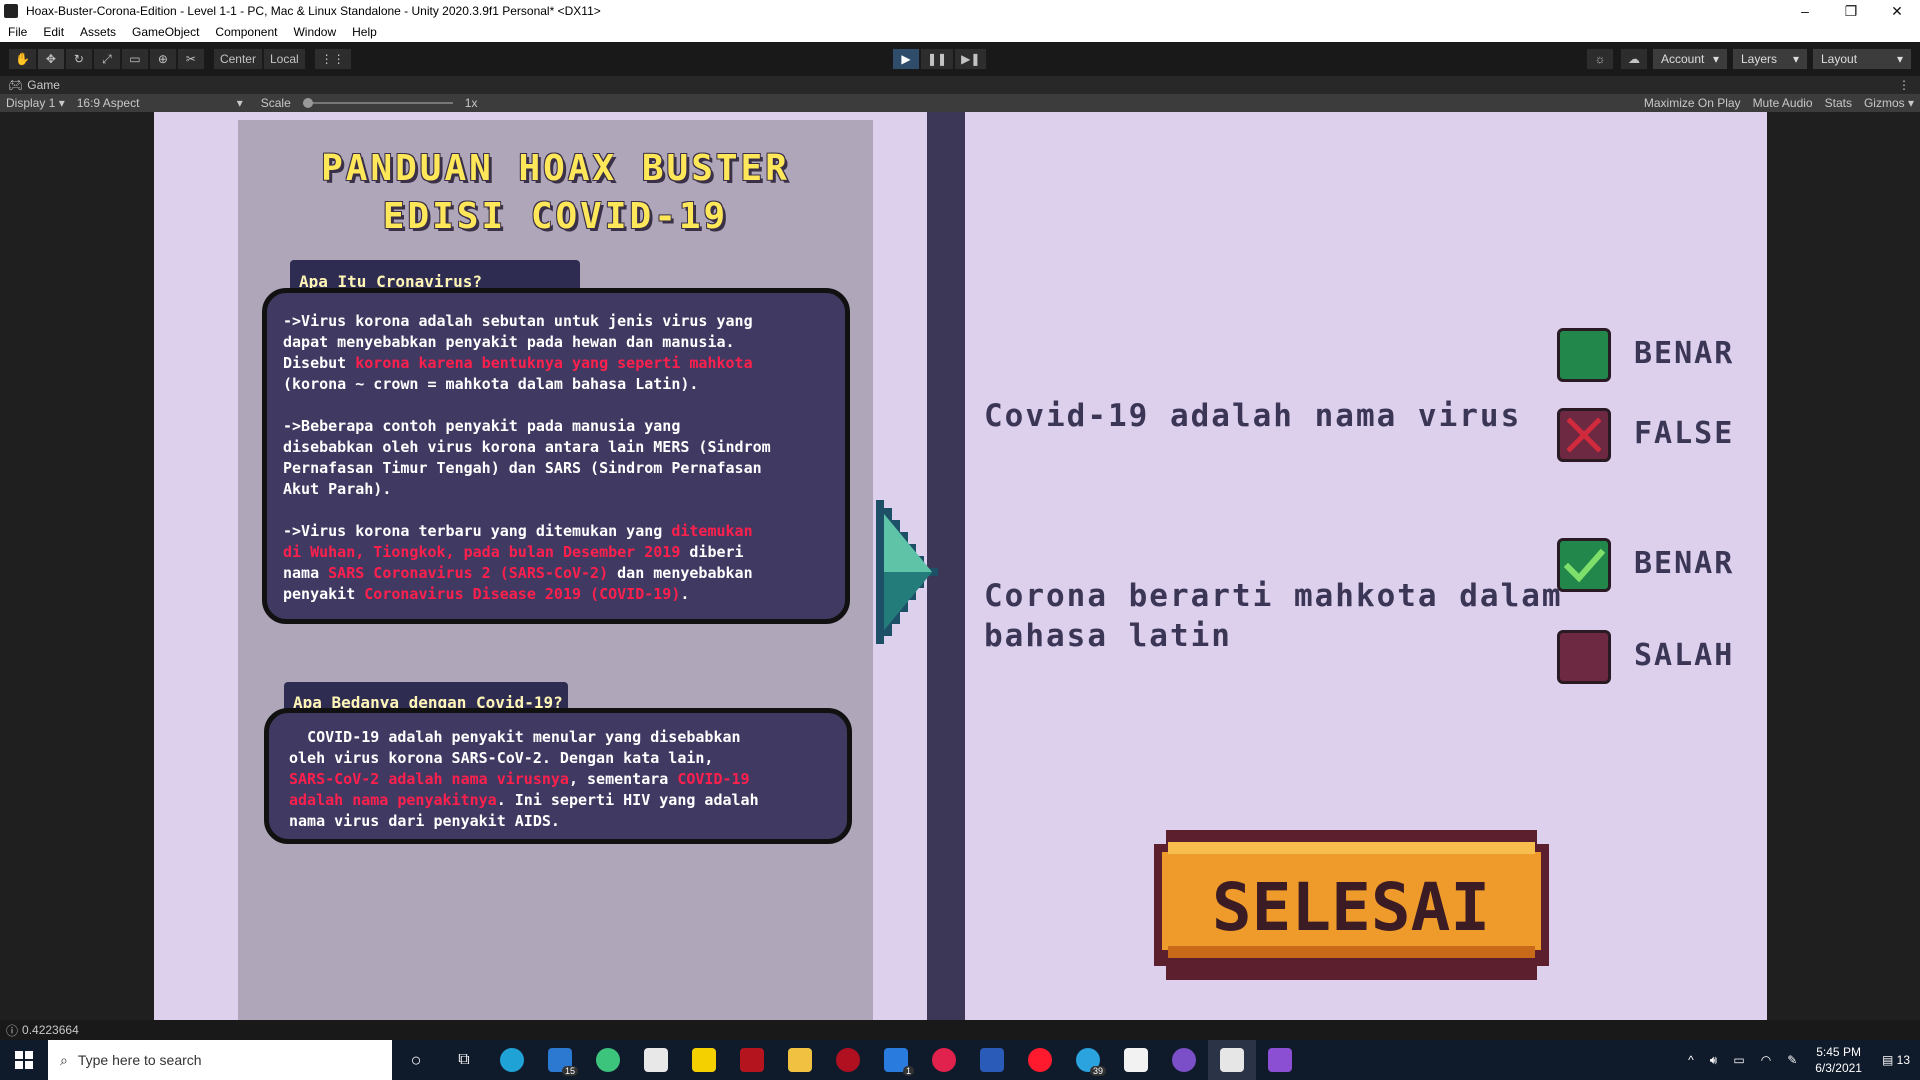  What do you see at coordinates (43, 85) in the screenshot?
I see `game-tab: Game` at bounding box center [43, 85].